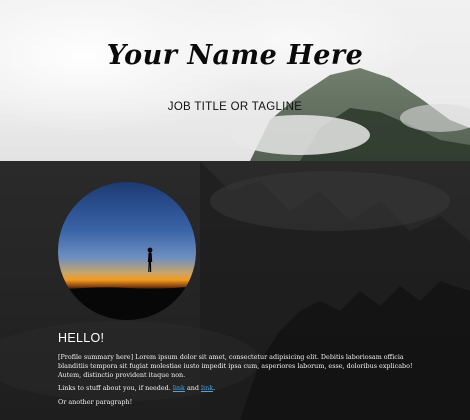  Describe the element at coordinates (192, 388) in the screenshot. I see `links-and-text: and` at that location.